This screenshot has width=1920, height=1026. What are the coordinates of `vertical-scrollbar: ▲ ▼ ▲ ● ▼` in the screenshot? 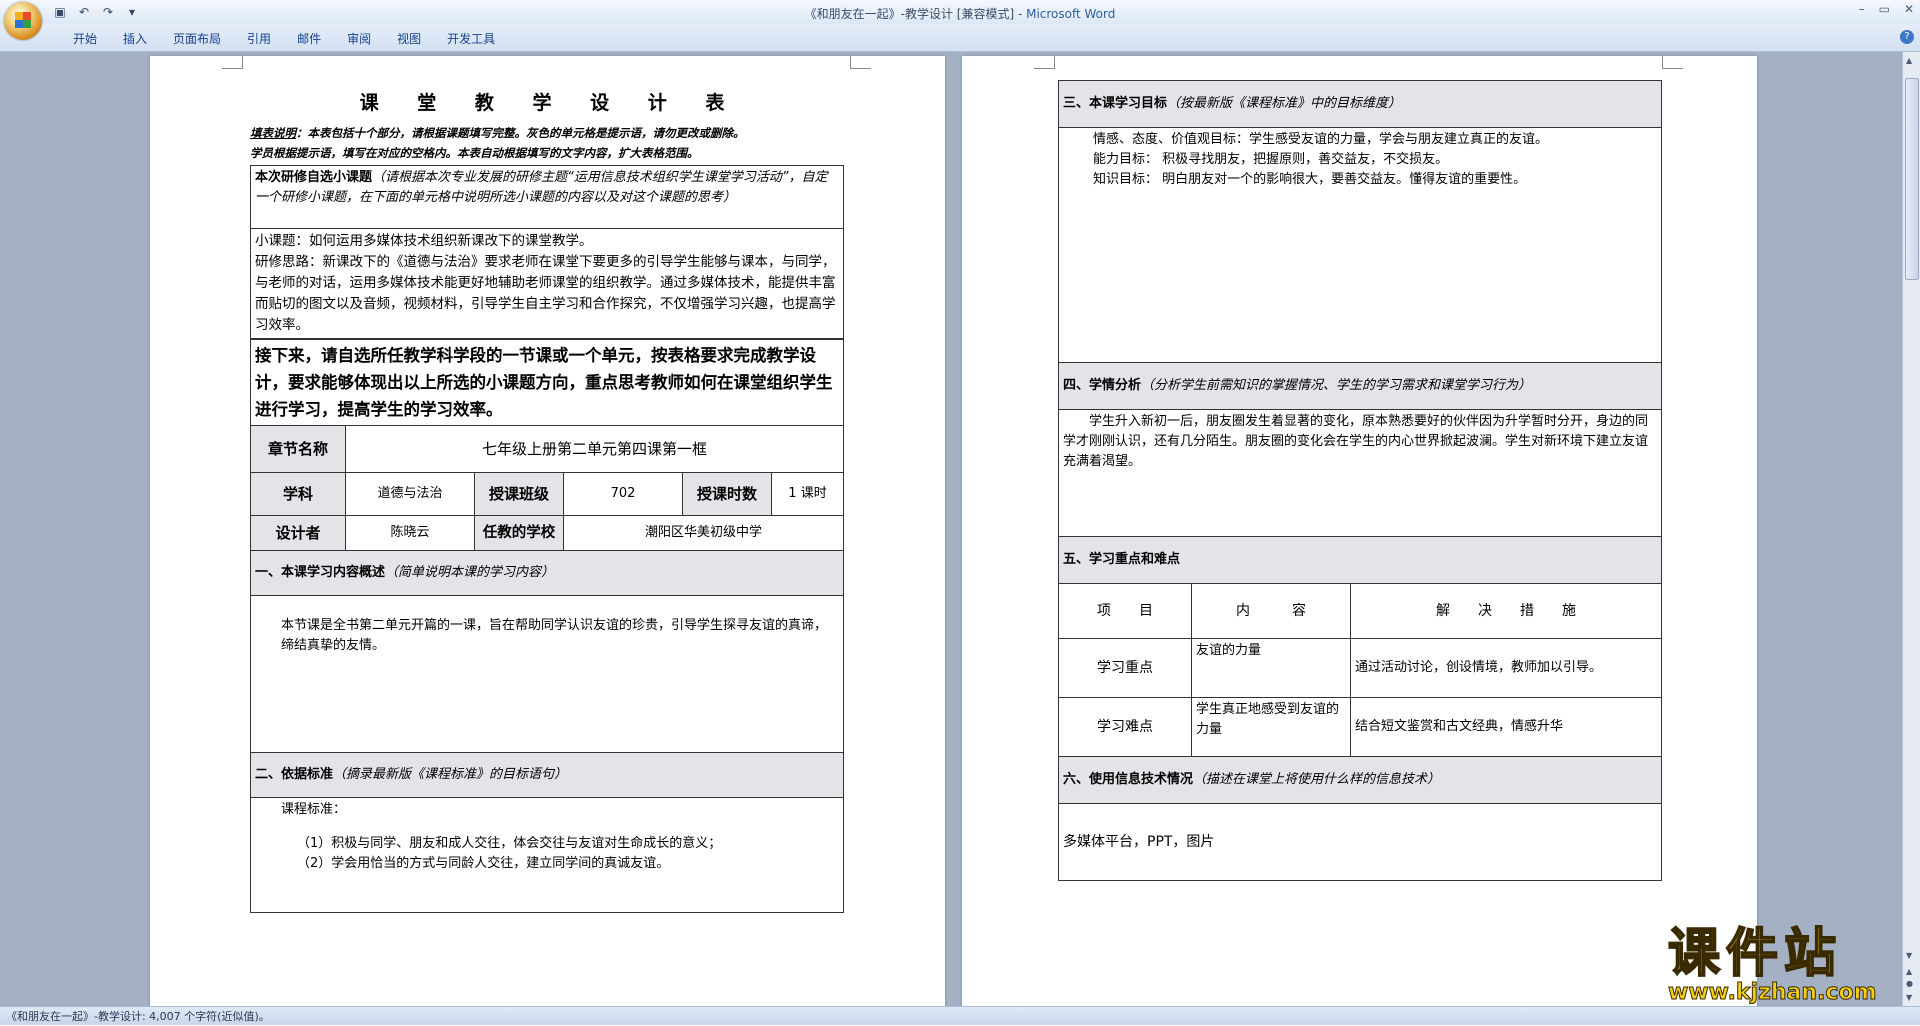 It's located at (1911, 529).